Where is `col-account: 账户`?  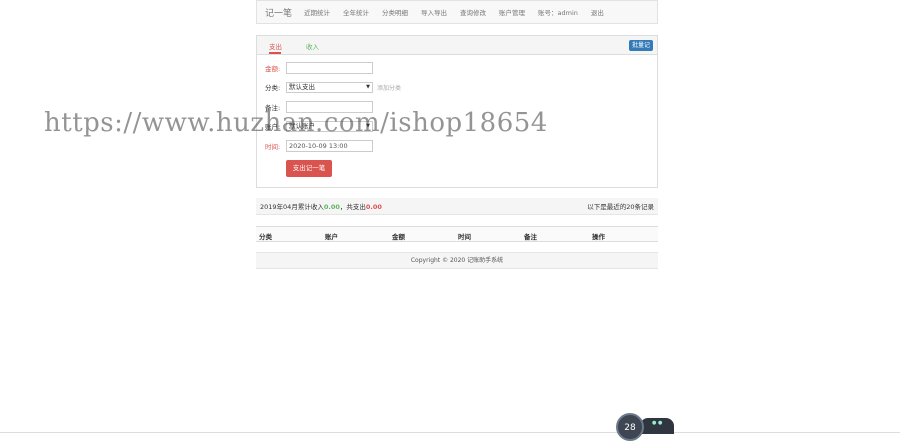 col-account: 账户 is located at coordinates (331, 237).